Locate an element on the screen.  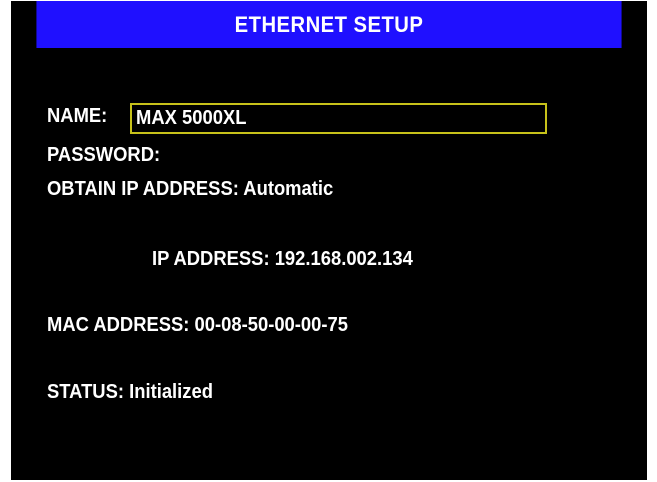
status-row: STATUS: Initialized is located at coordinates (130, 392).